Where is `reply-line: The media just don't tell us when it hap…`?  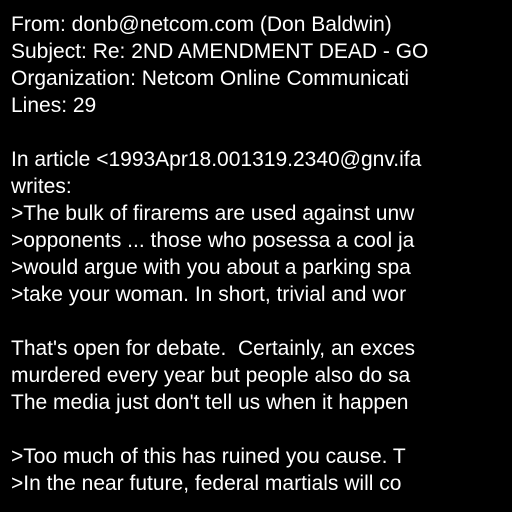 reply-line: The media just don't tell us when it hap… is located at coordinates (210, 402).